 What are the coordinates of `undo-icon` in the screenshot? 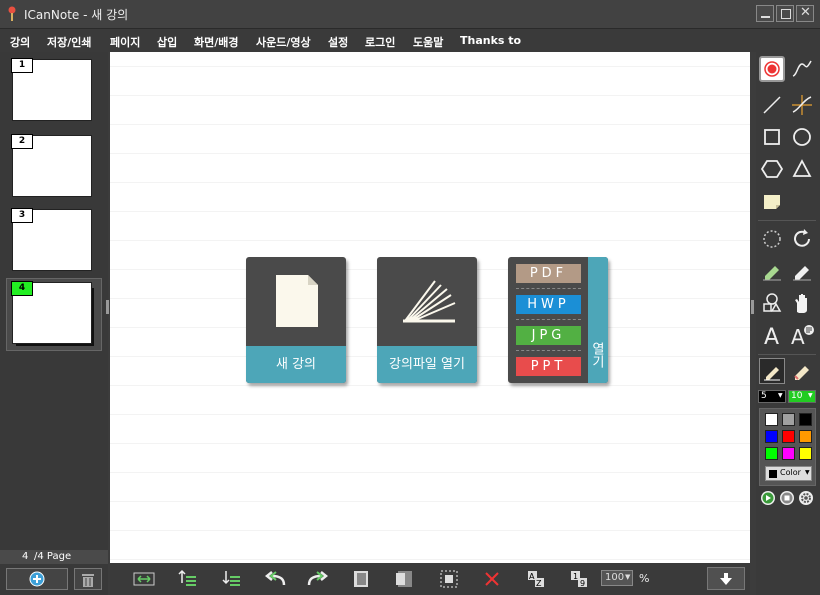 It's located at (275, 579).